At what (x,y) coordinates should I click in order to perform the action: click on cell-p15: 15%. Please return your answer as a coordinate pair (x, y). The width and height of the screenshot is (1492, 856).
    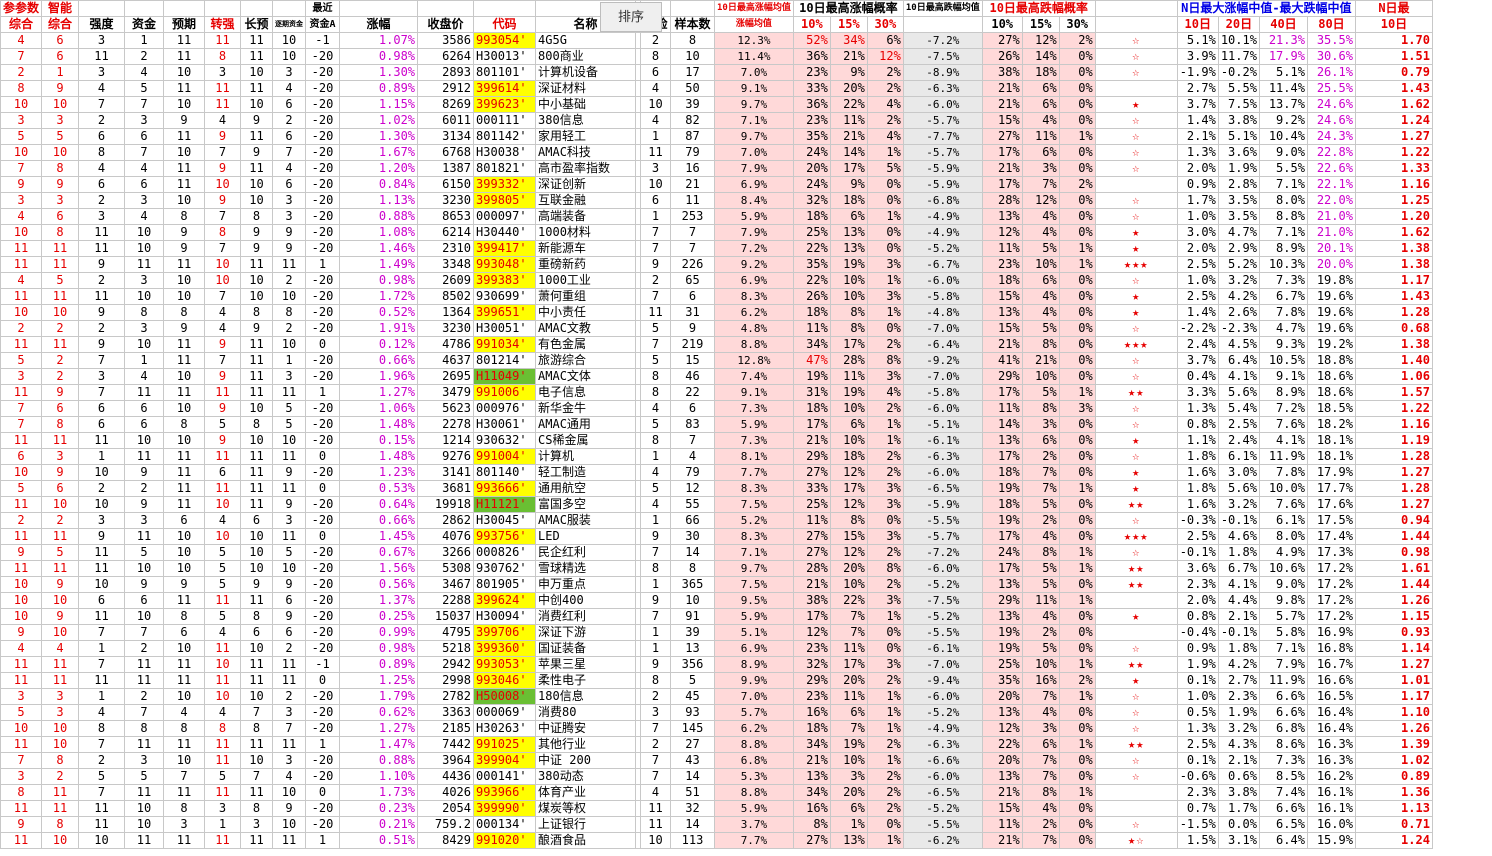
    Looking at the image, I should click on (848, 536).